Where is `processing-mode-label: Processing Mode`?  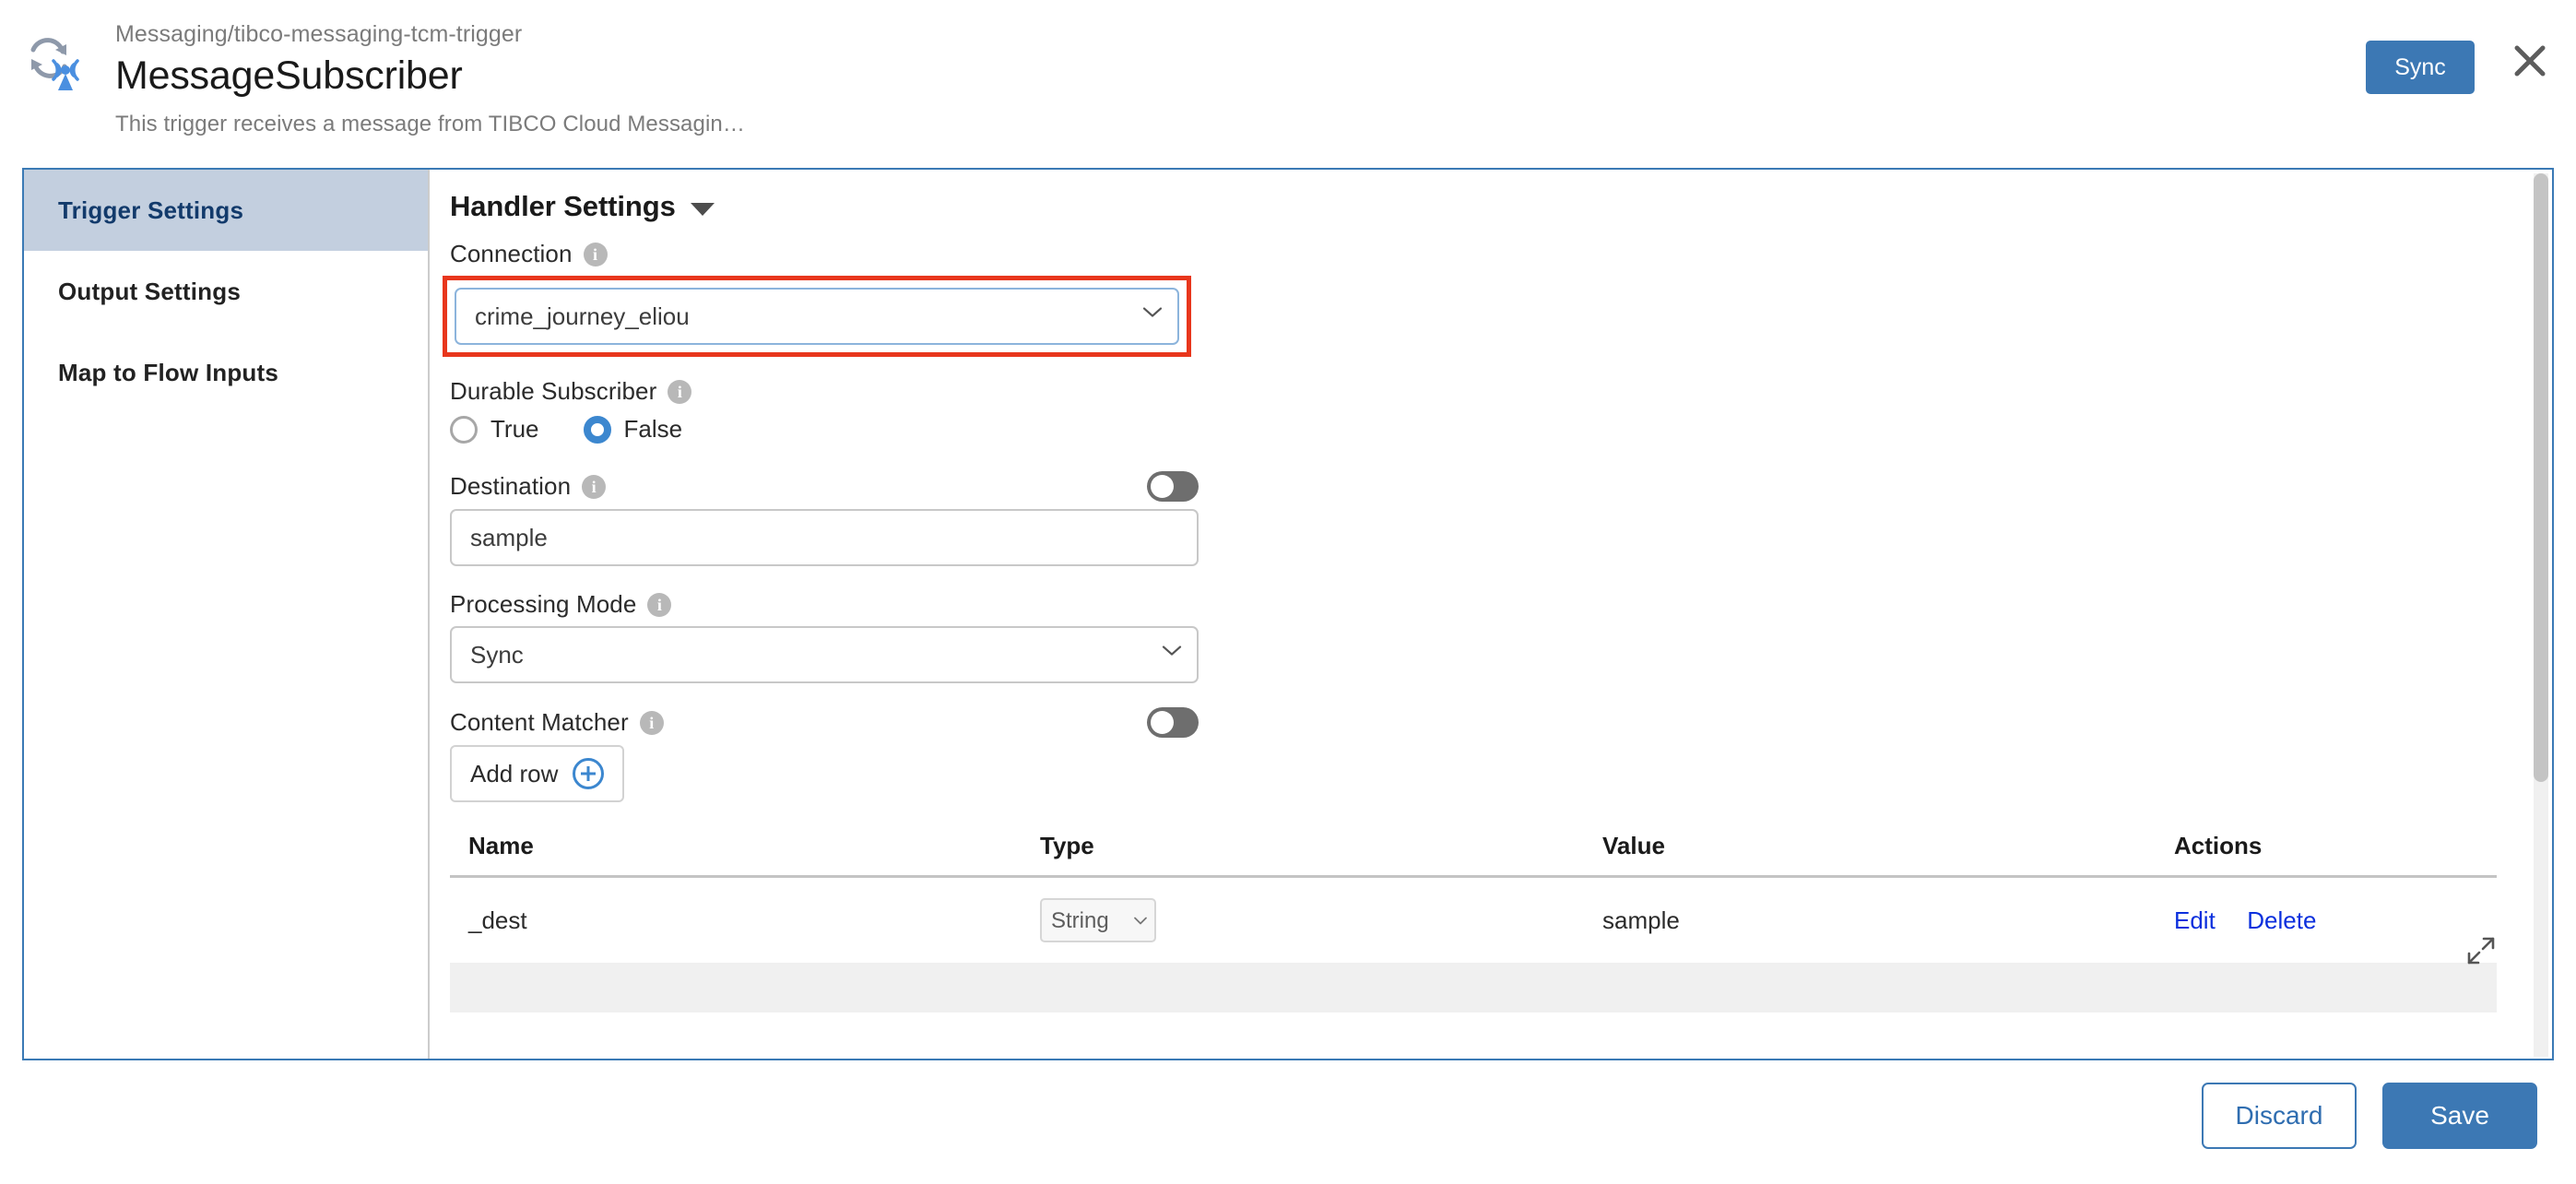
processing-mode-label: Processing Mode is located at coordinates (543, 604).